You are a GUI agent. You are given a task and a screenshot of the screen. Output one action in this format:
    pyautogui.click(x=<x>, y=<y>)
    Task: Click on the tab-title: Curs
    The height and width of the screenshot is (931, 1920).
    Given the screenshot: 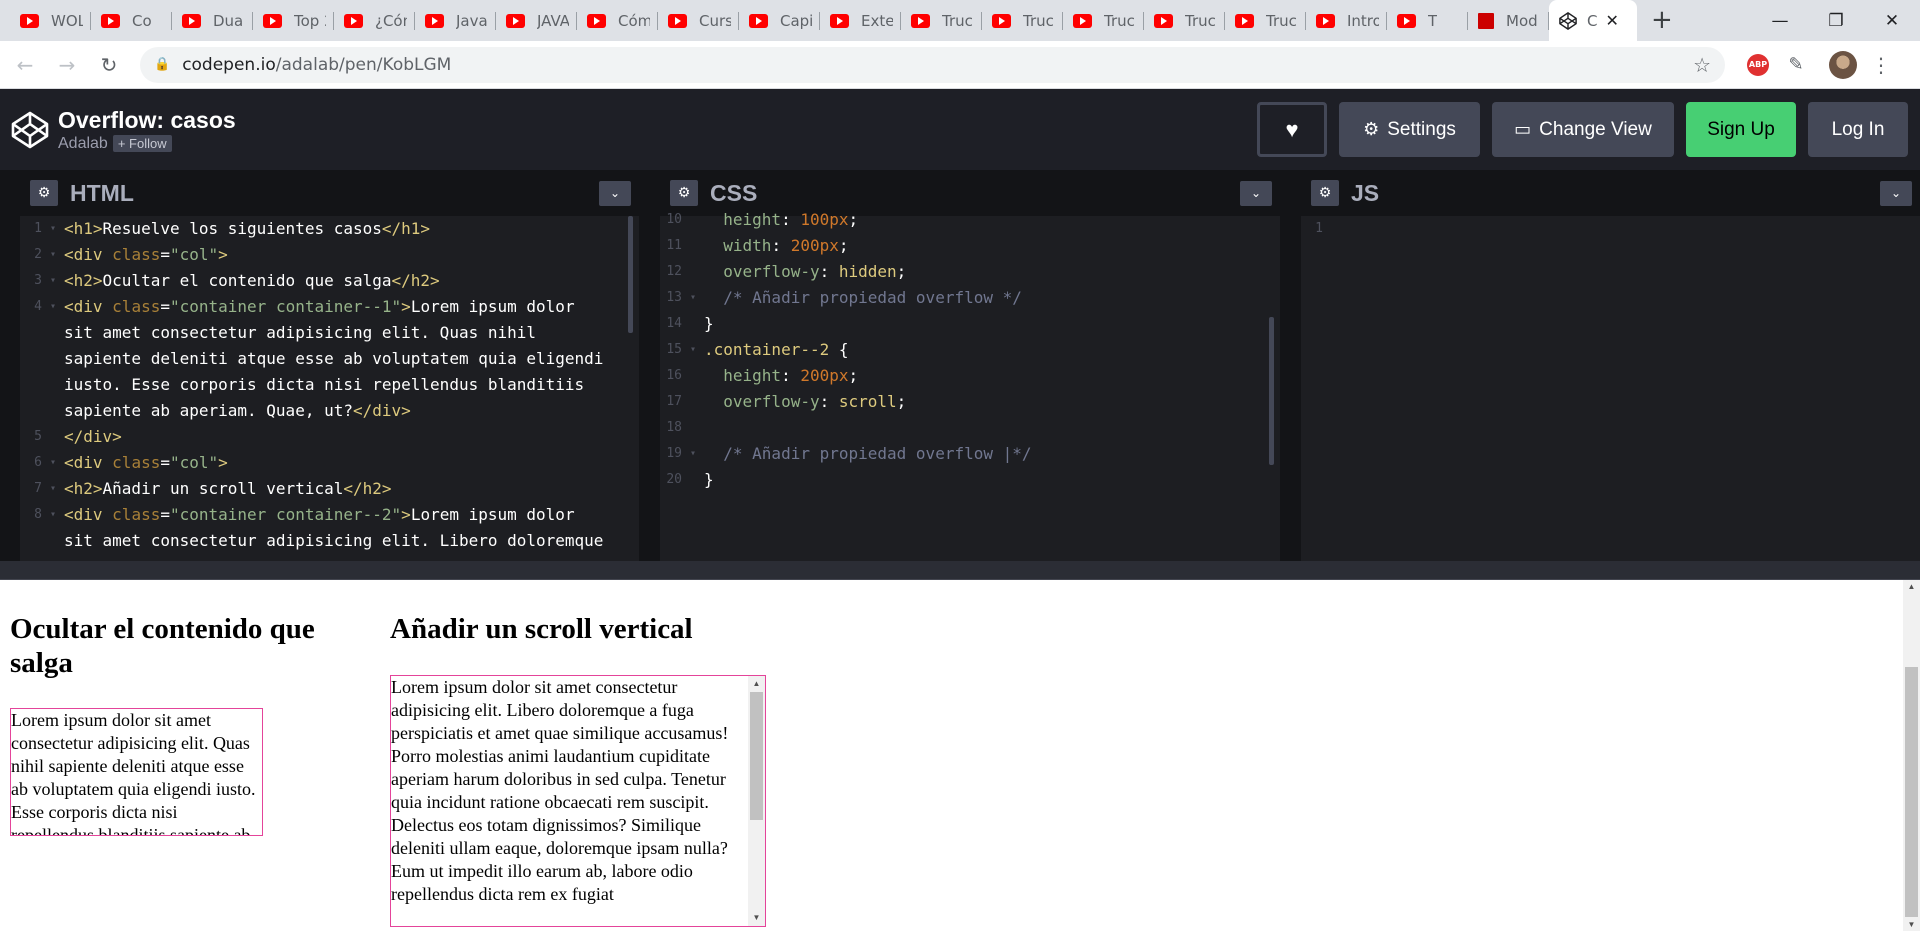 What is the action you would take?
    pyautogui.click(x=715, y=20)
    